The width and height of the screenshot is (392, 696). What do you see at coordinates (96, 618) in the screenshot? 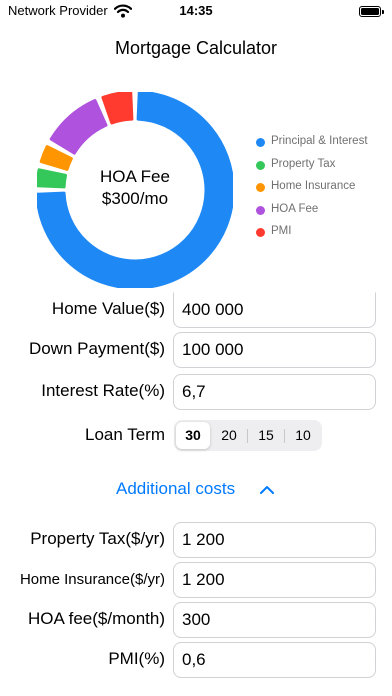
I see `hoa-fee-label: HOA fee($/month)` at bounding box center [96, 618].